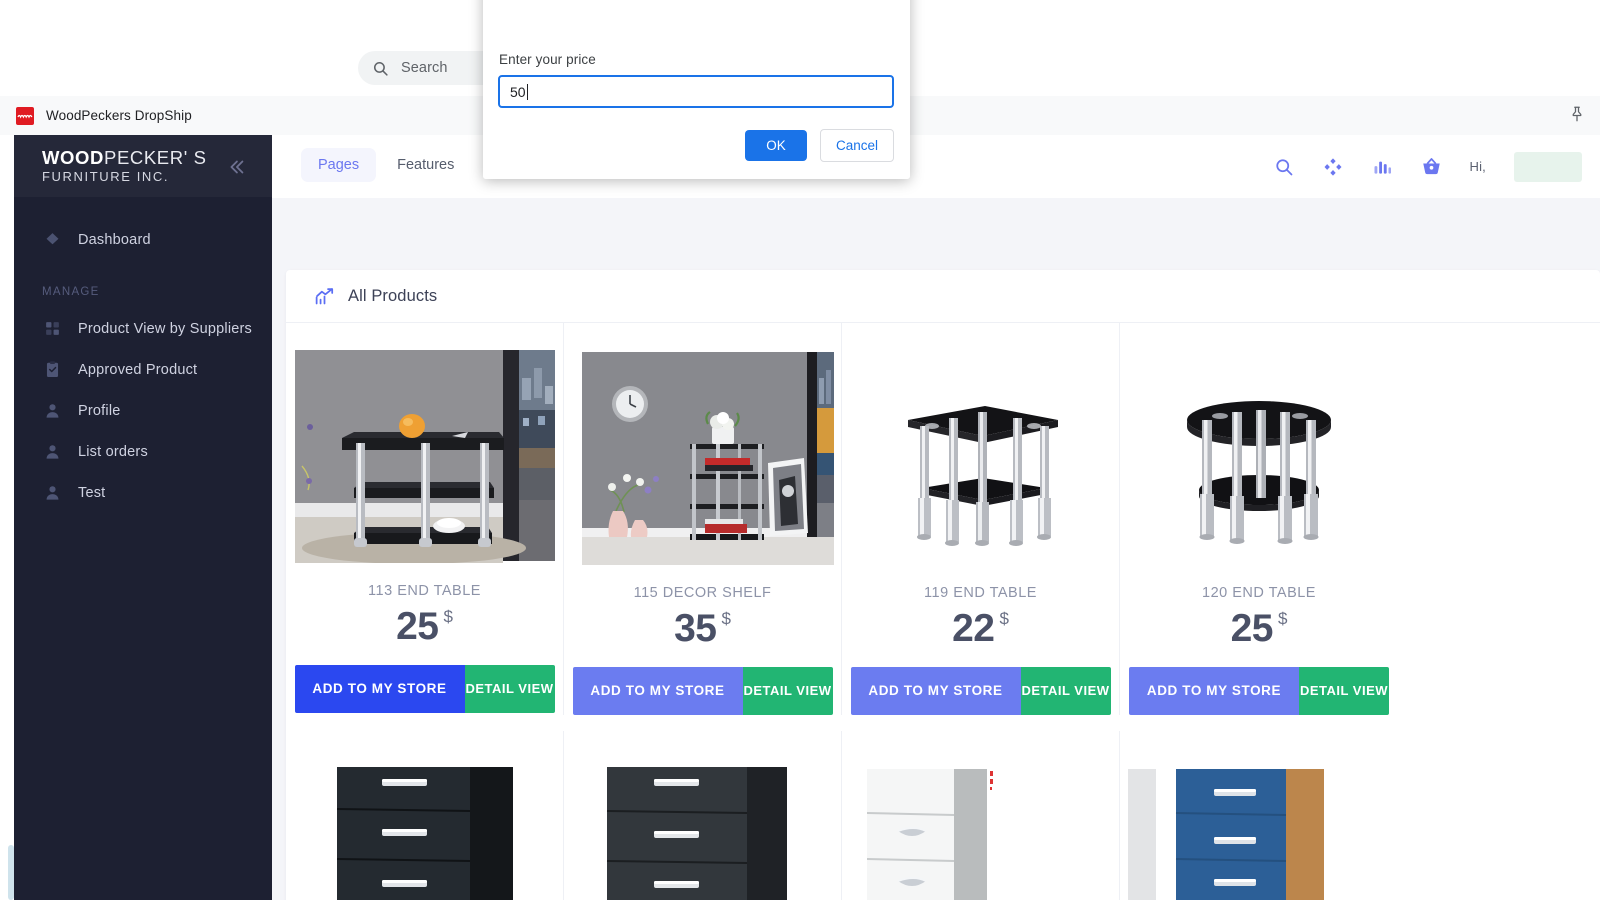 The width and height of the screenshot is (1600, 900). Describe the element at coordinates (1333, 166) in the screenshot. I see `apps-diamond-icon` at that location.